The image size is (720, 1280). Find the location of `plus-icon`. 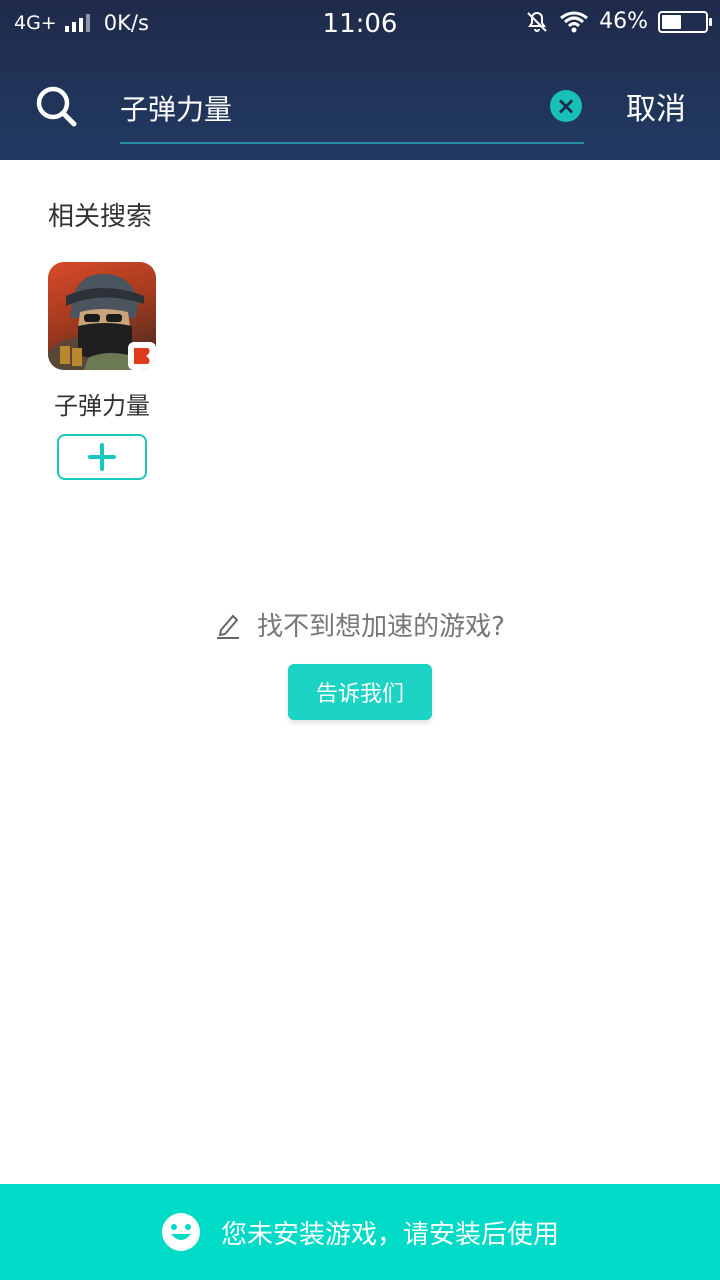

plus-icon is located at coordinates (102, 457).